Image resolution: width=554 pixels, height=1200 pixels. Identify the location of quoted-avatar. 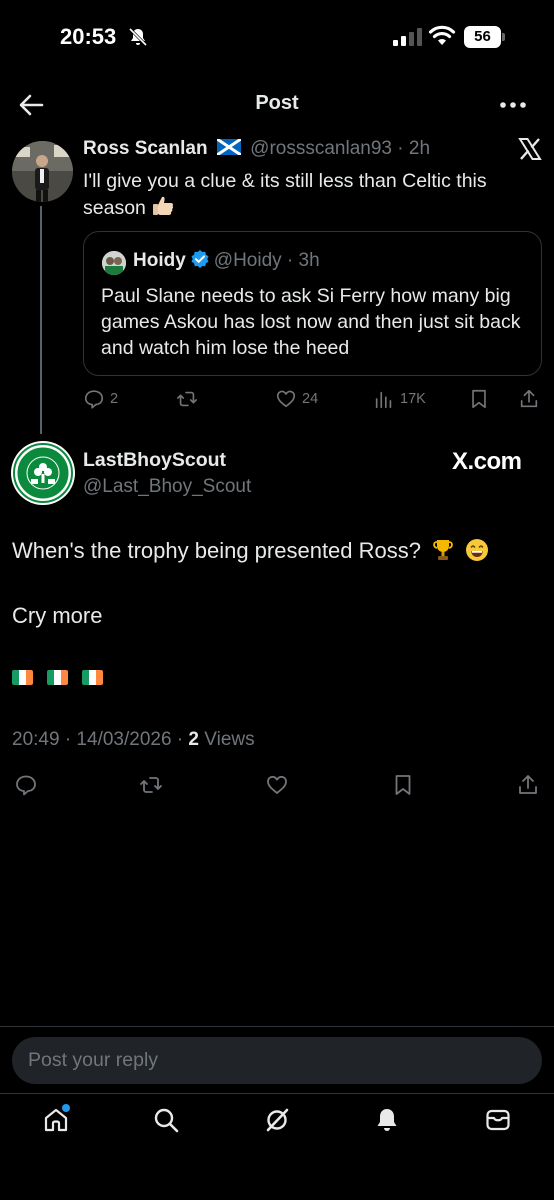
(114, 263).